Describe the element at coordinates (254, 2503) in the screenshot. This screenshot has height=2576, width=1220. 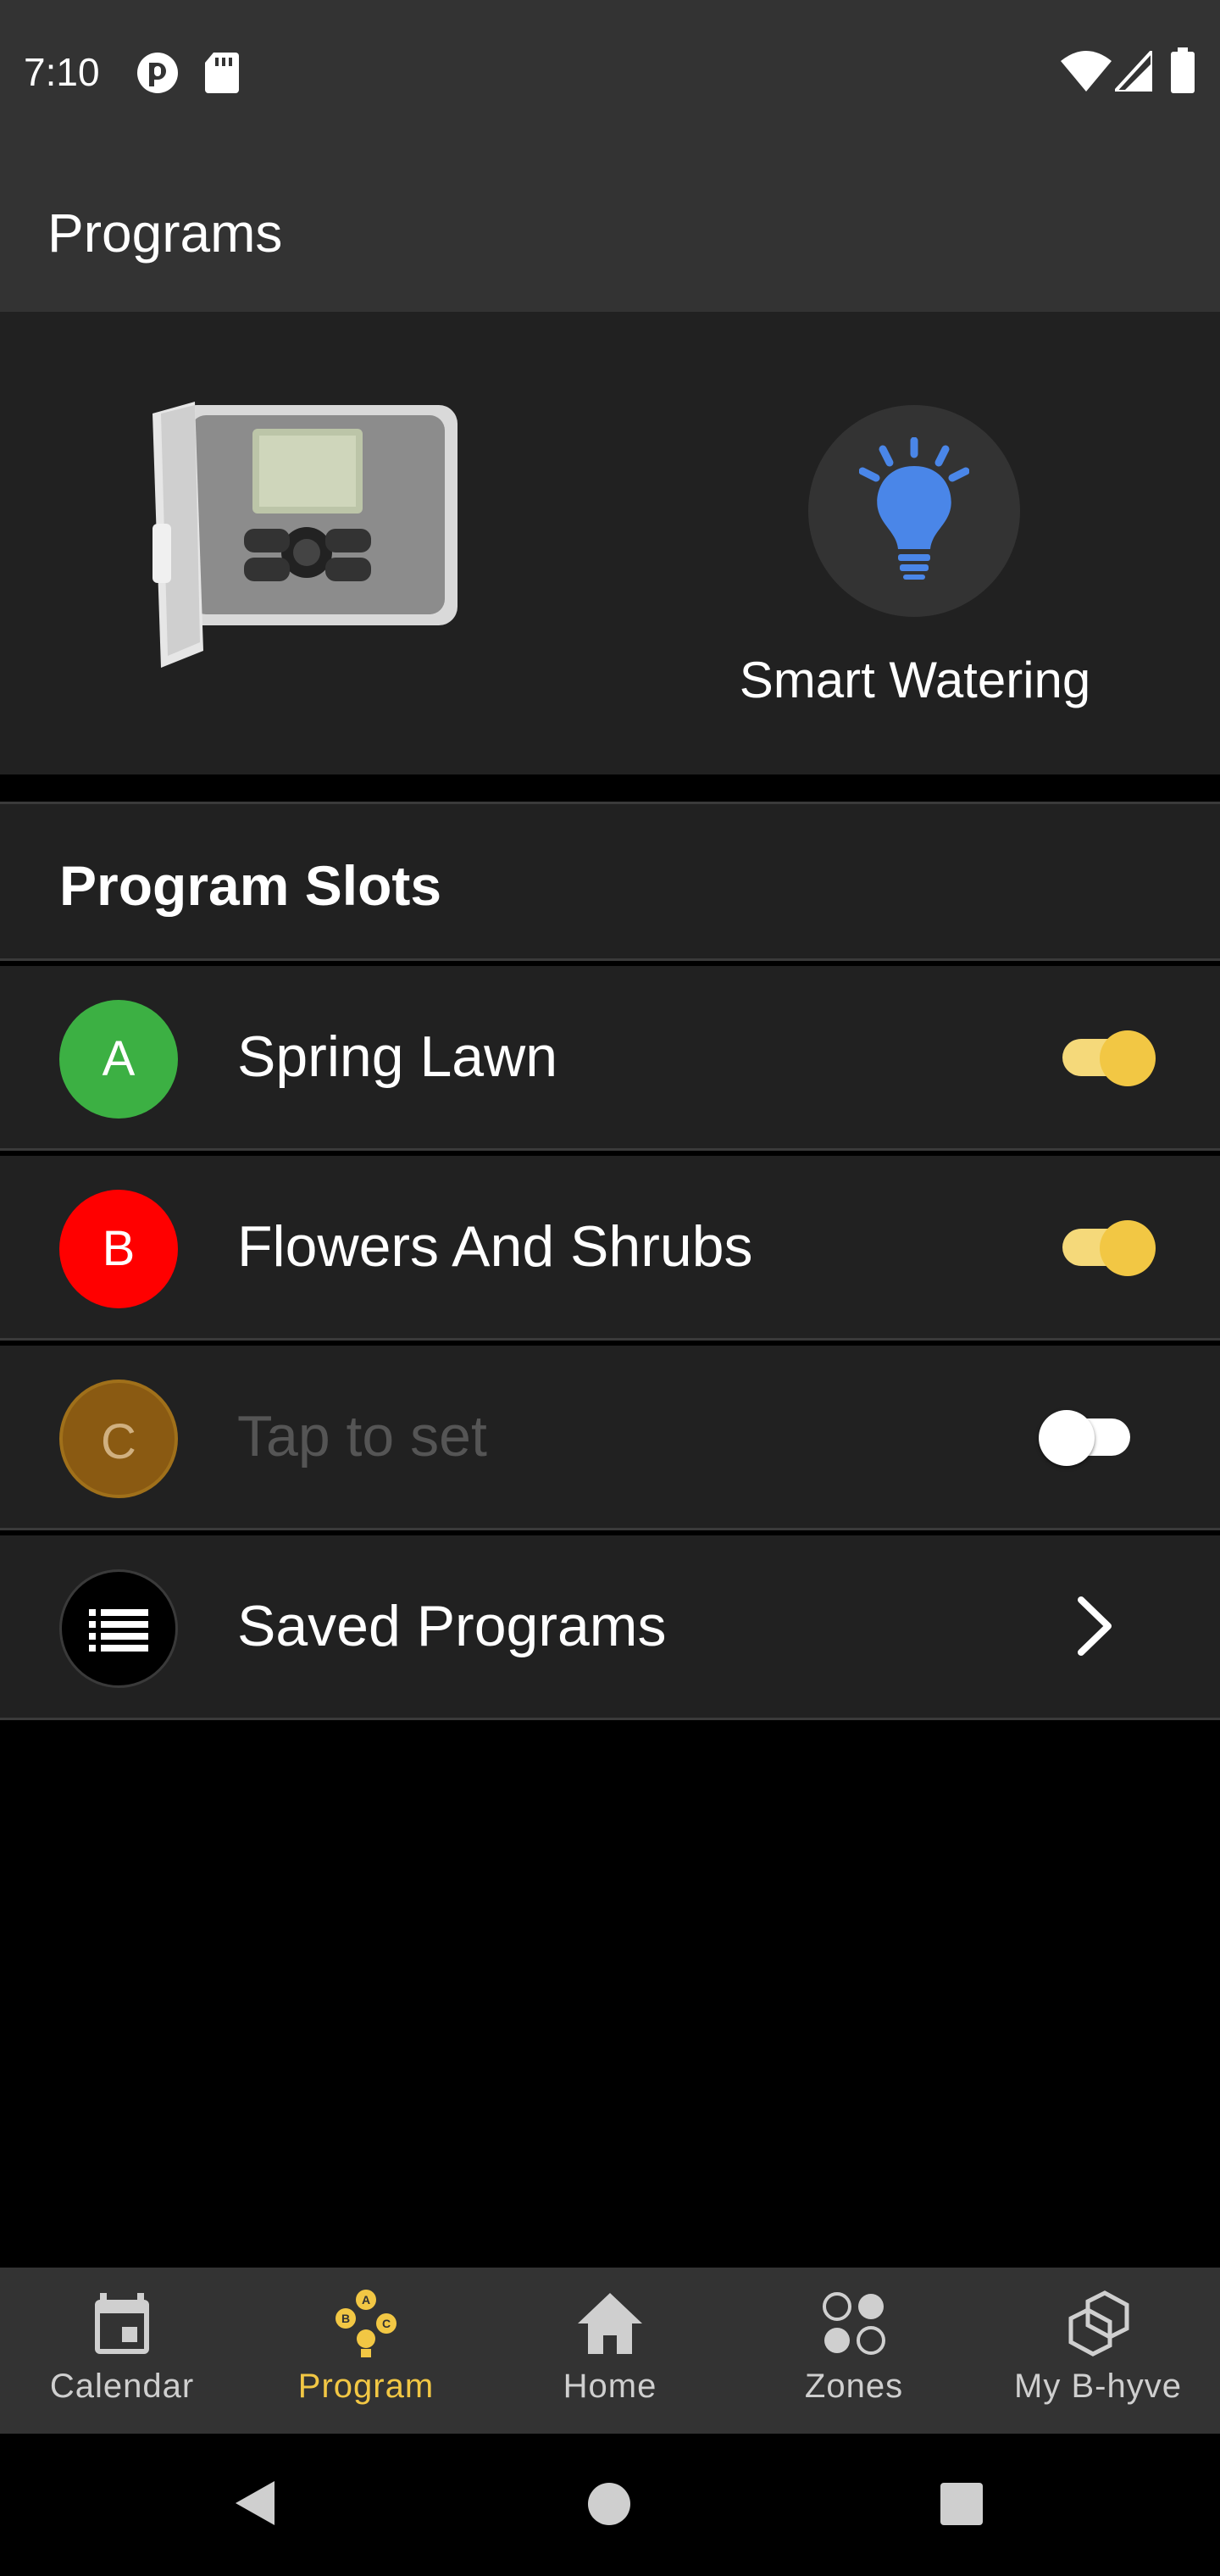
I see `back-icon` at that location.